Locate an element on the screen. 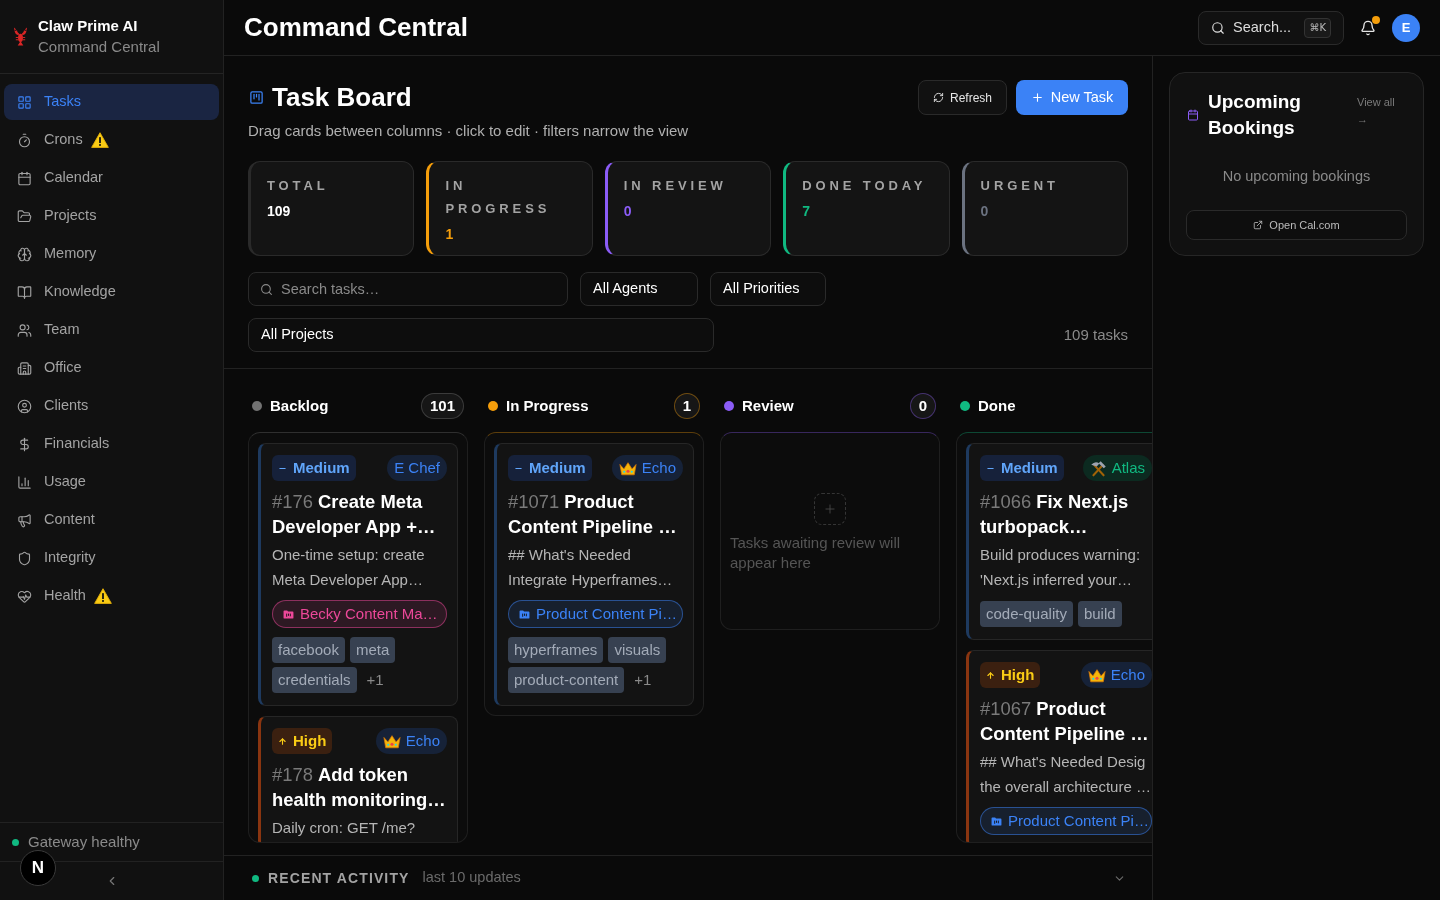 Image resolution: width=1440 pixels, height=900 pixels. column-title: Done is located at coordinates (997, 405).